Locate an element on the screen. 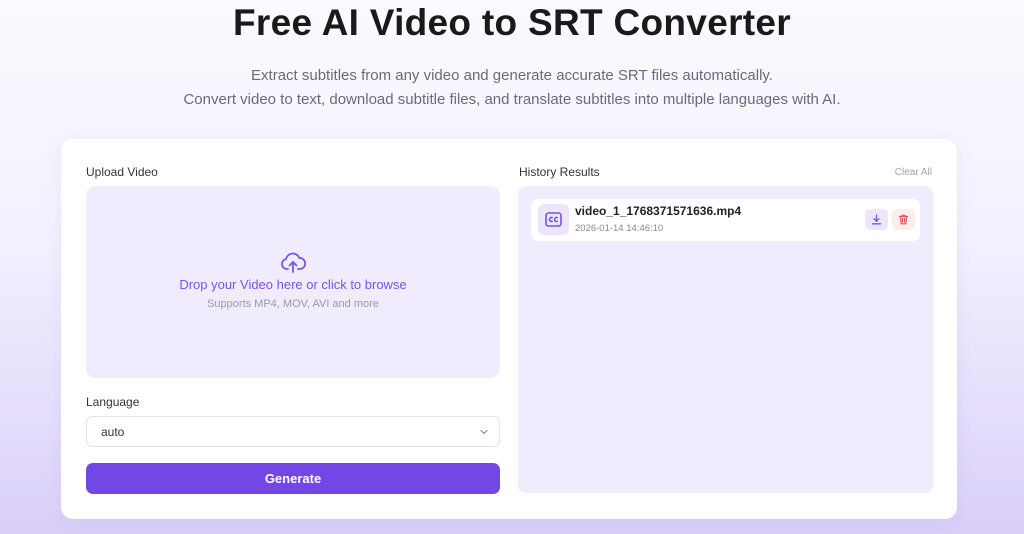  download-icon is located at coordinates (876, 219).